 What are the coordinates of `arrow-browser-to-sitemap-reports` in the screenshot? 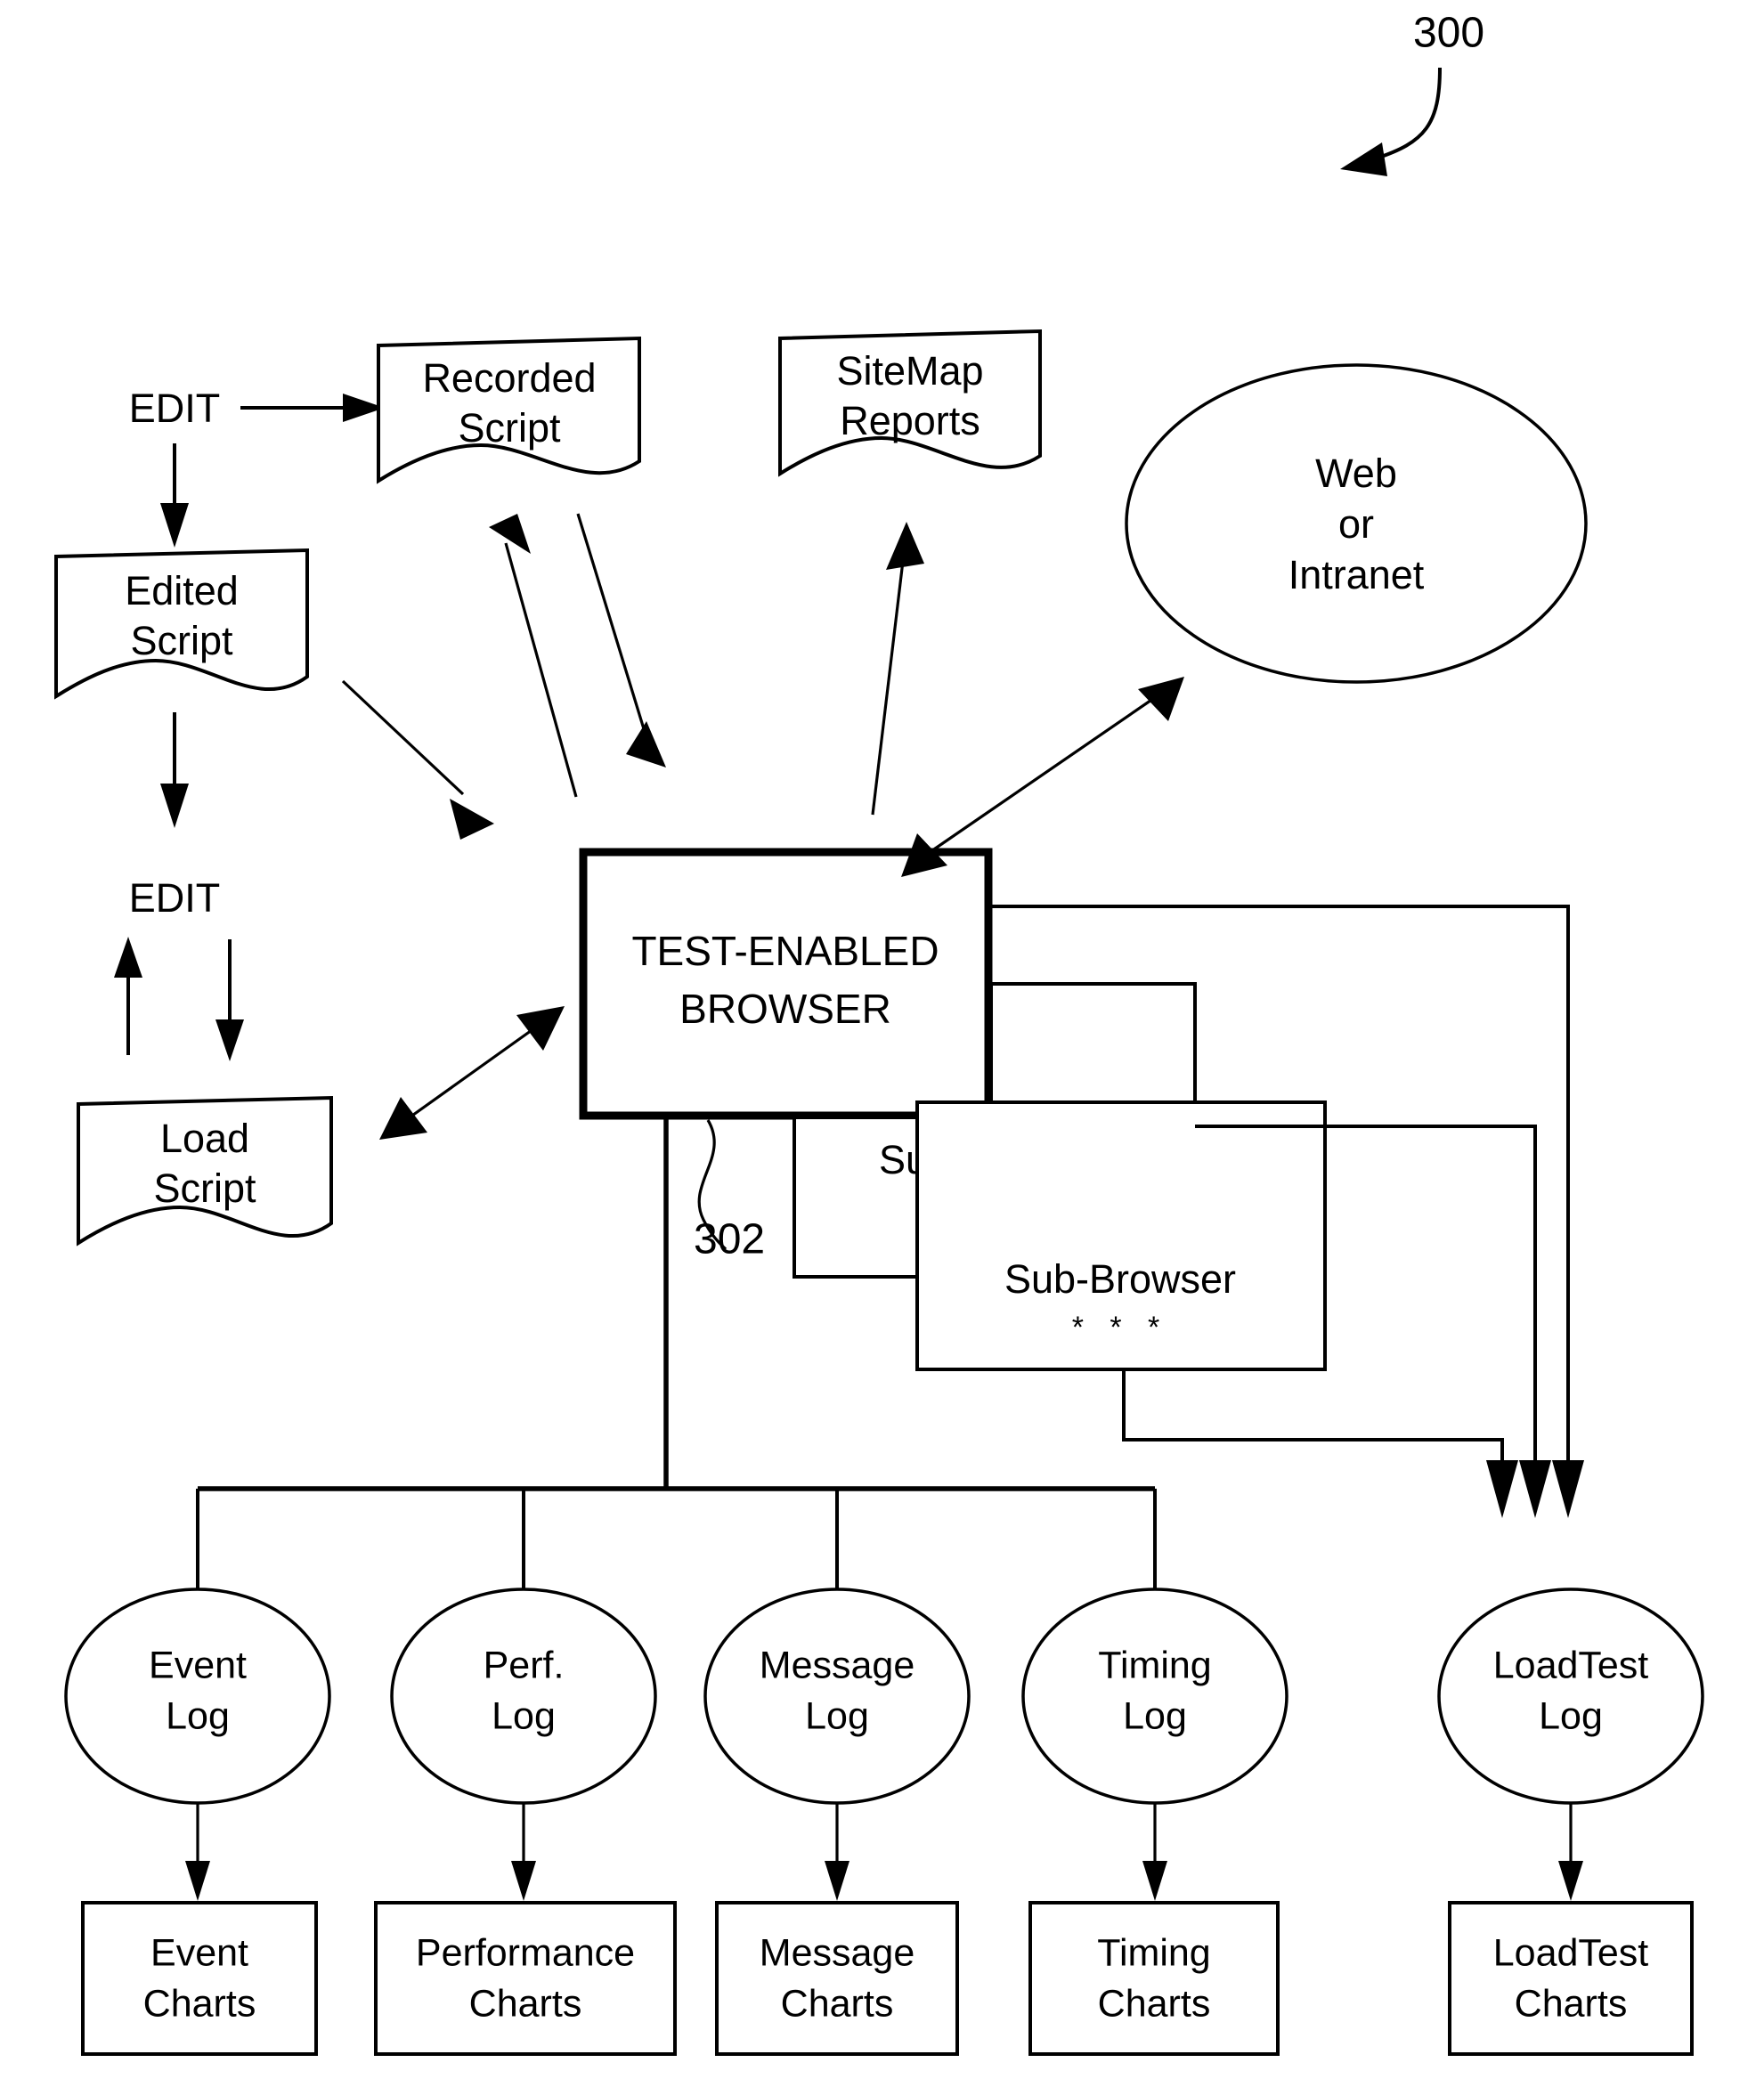 It's located at (897, 669).